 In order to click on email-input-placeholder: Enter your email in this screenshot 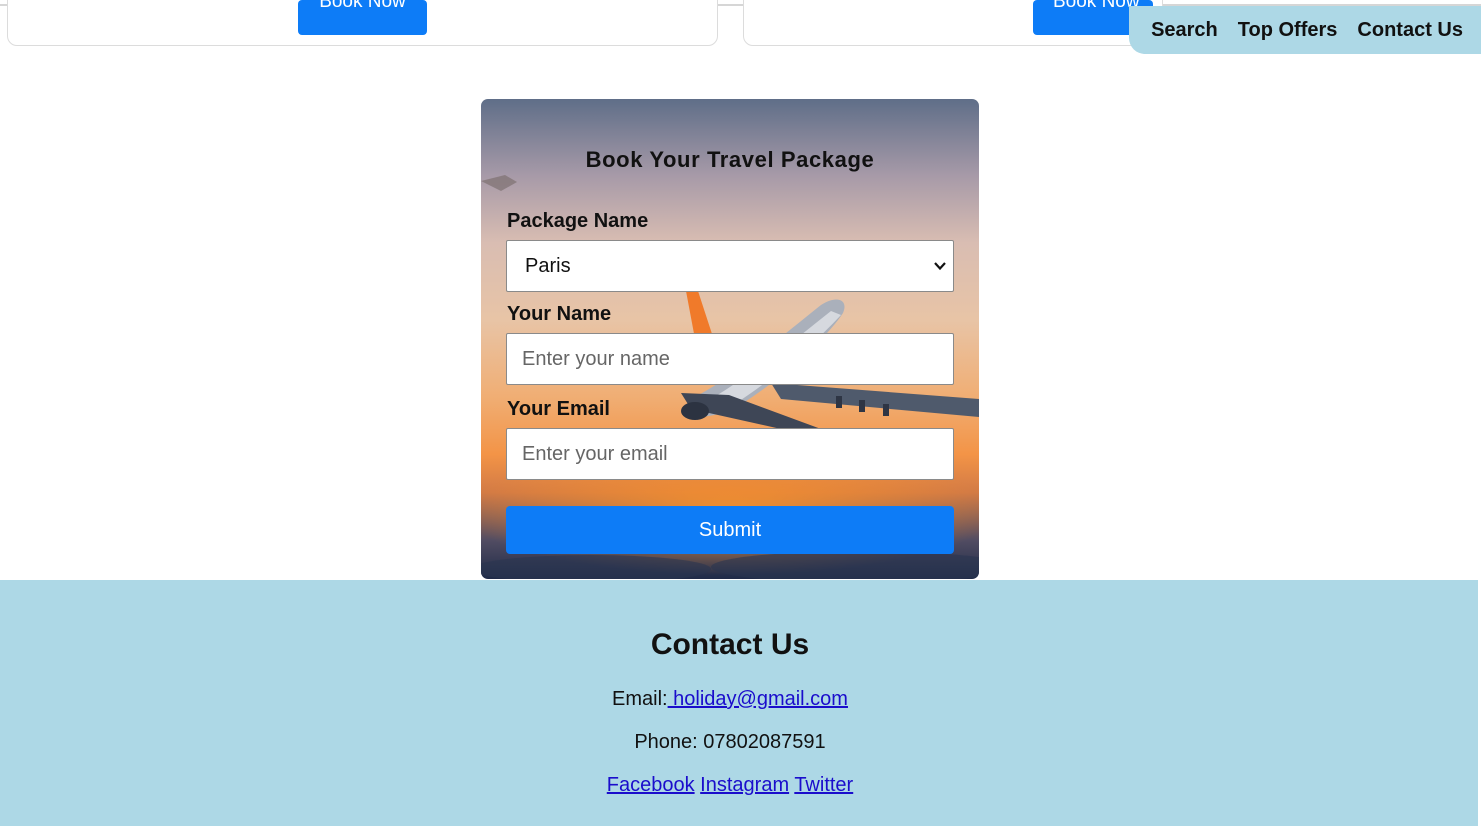, I will do `click(595, 453)`.